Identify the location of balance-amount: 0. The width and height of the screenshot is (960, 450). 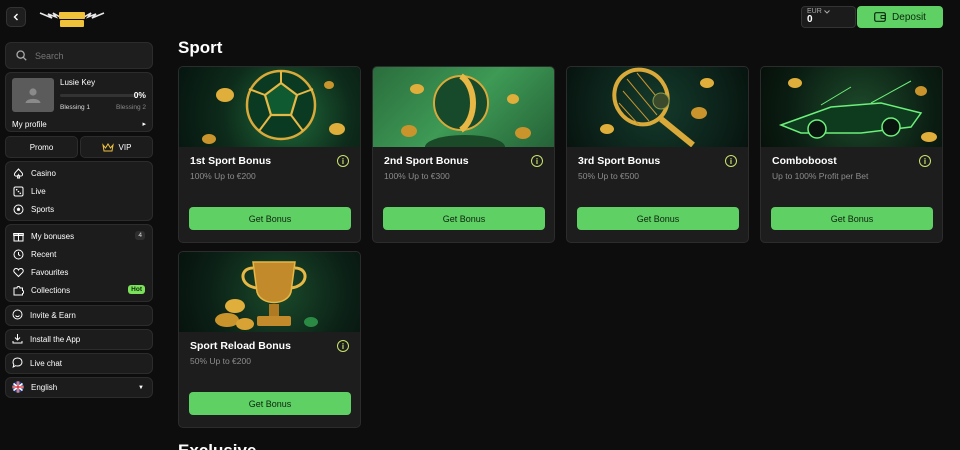
(810, 19).